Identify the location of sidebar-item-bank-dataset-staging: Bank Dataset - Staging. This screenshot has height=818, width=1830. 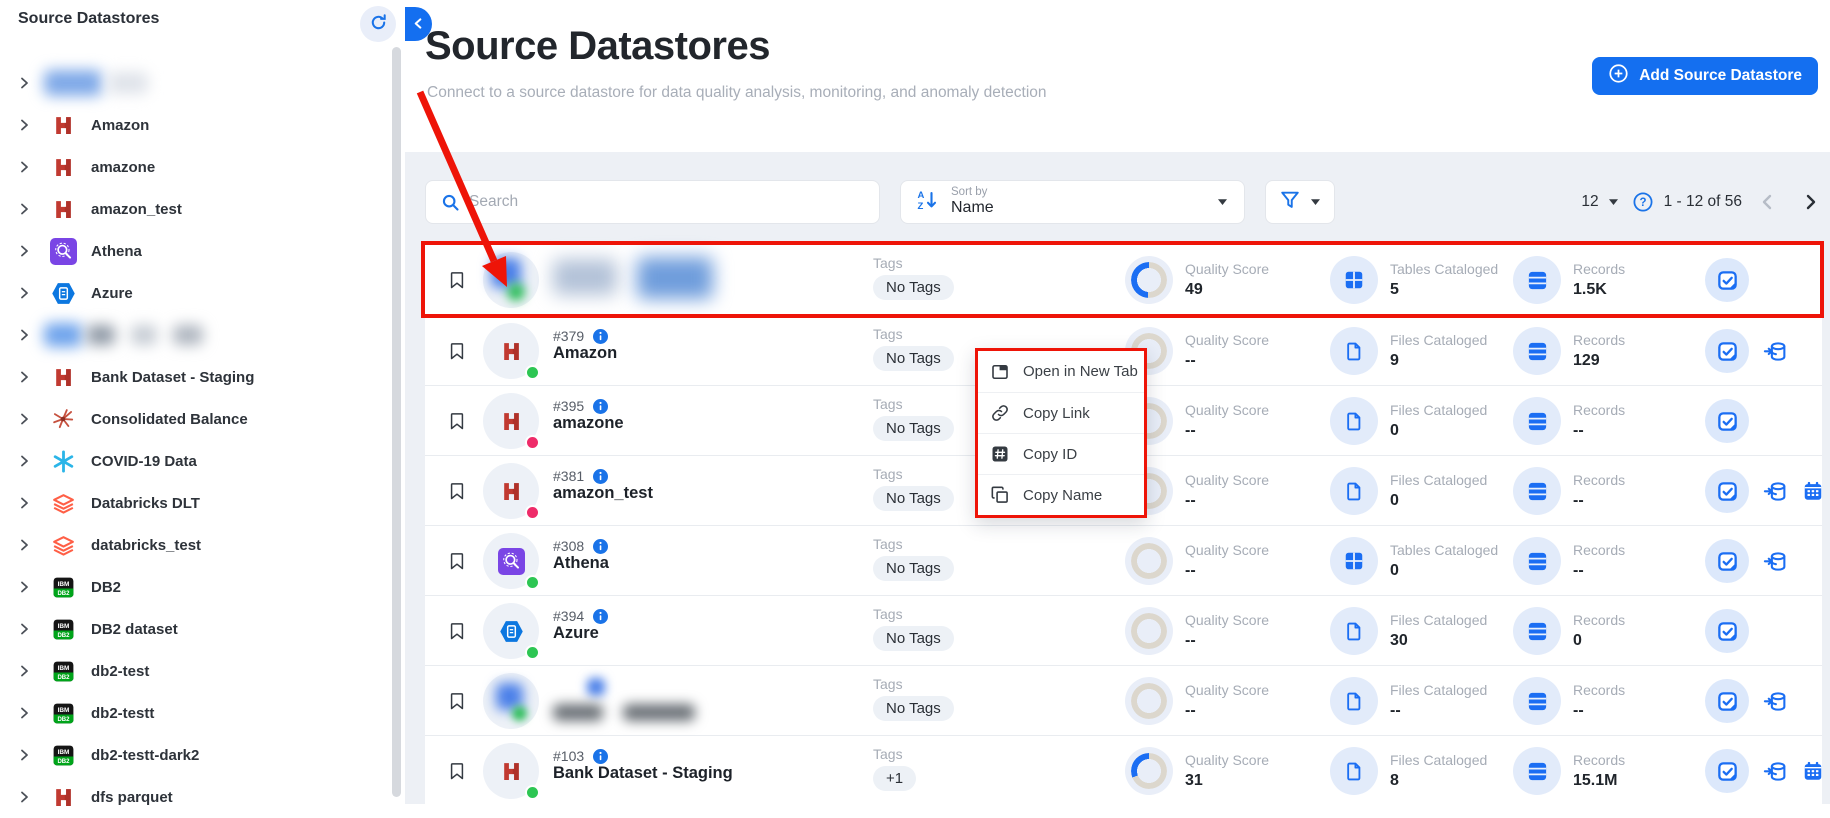
(195, 377).